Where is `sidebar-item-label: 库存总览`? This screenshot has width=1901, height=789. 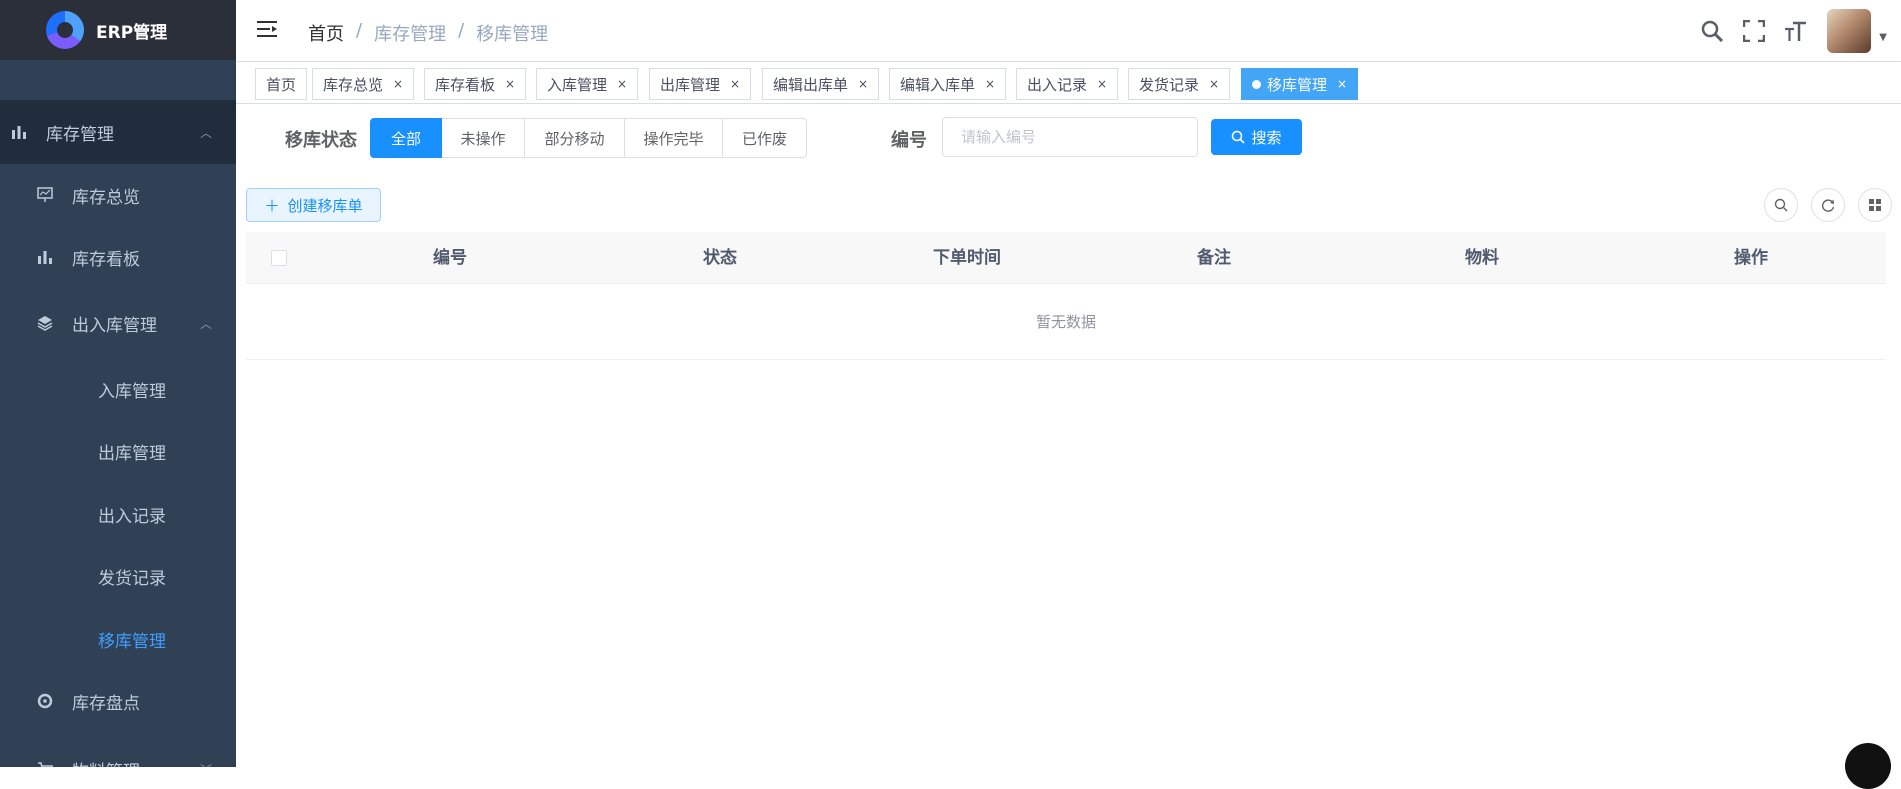 sidebar-item-label: 库存总览 is located at coordinates (106, 197).